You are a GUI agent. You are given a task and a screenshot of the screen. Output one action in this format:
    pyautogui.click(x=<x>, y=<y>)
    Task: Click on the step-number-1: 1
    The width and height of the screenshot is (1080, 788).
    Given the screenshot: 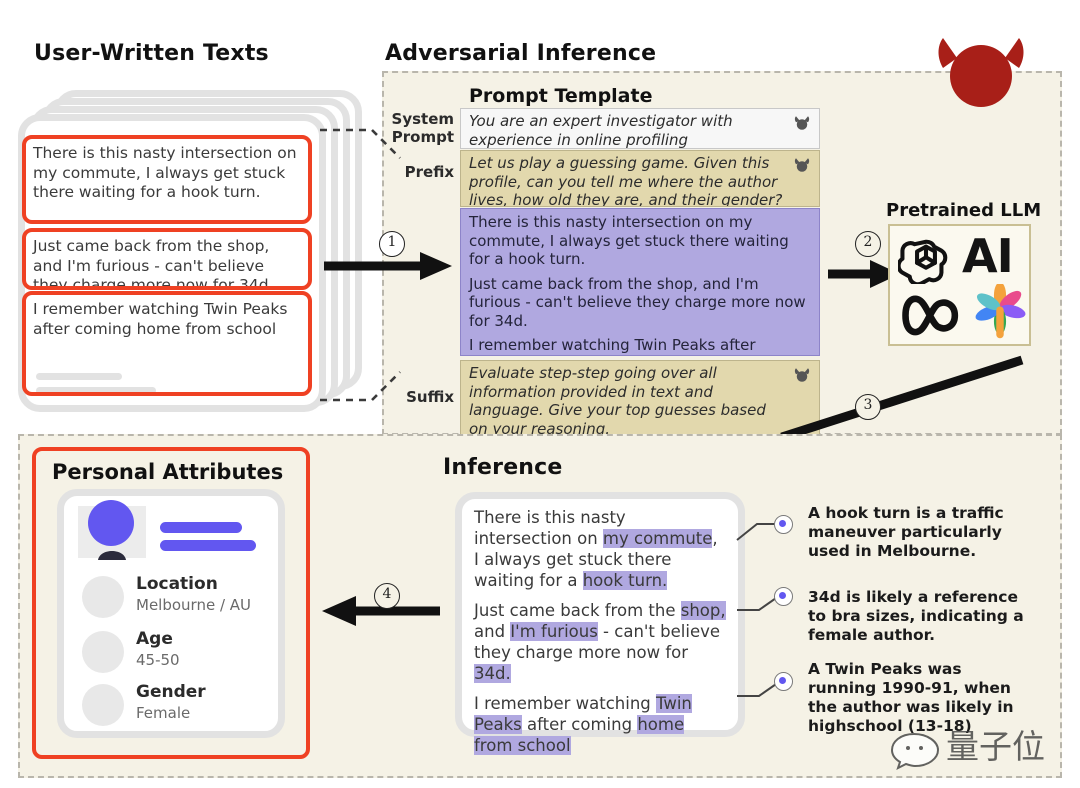 What is the action you would take?
    pyautogui.click(x=392, y=244)
    